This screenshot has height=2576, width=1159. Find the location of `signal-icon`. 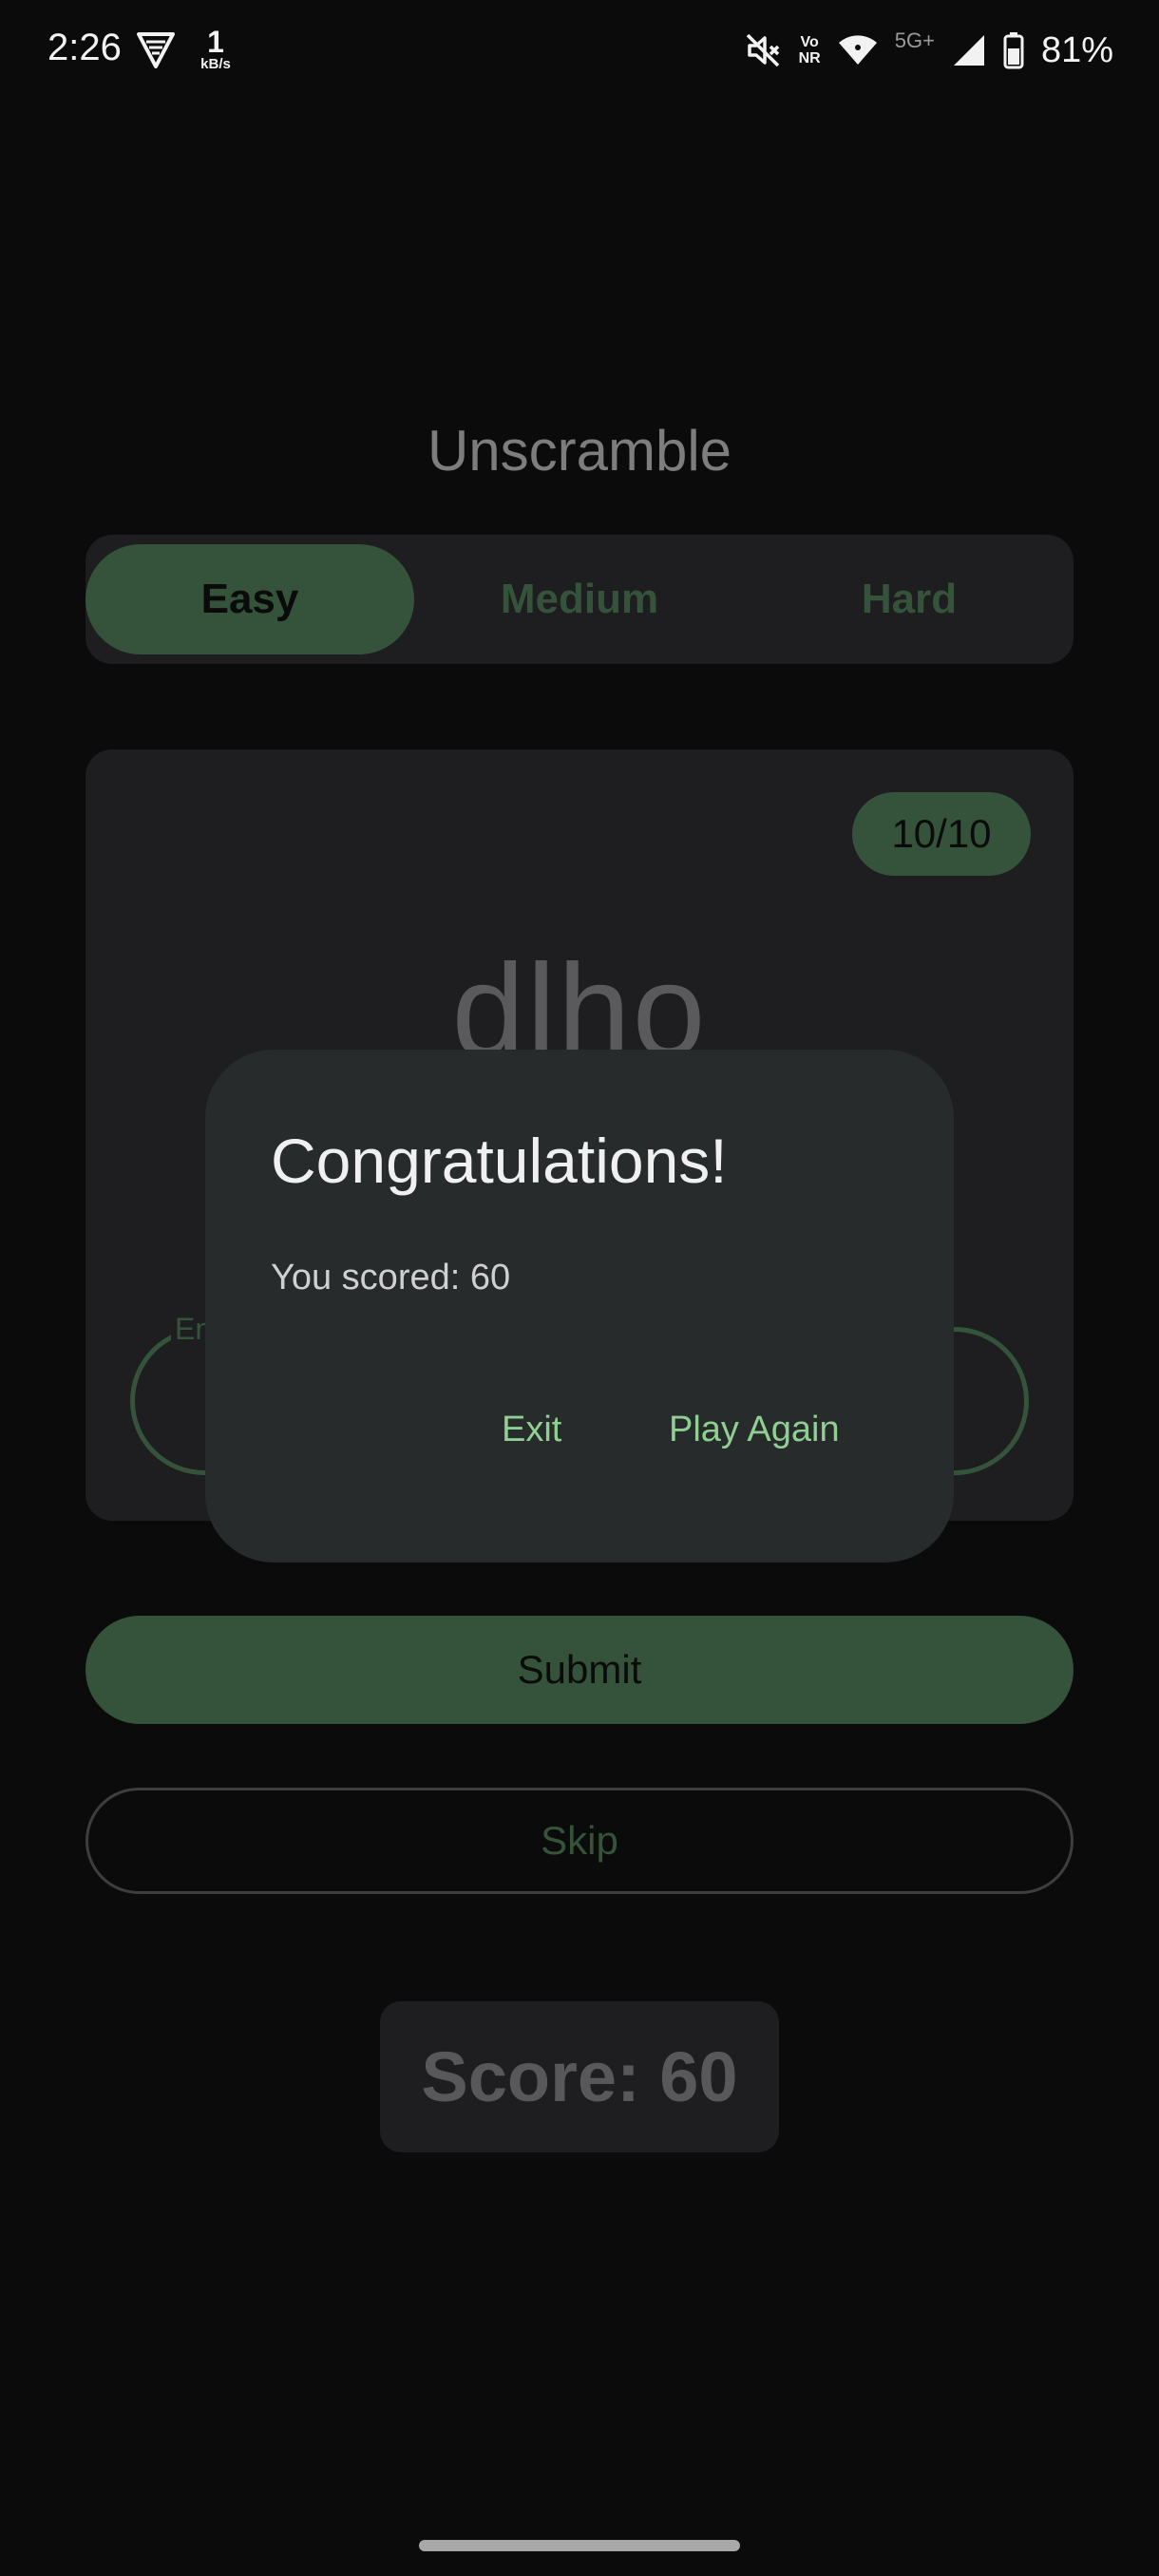

signal-icon is located at coordinates (969, 50).